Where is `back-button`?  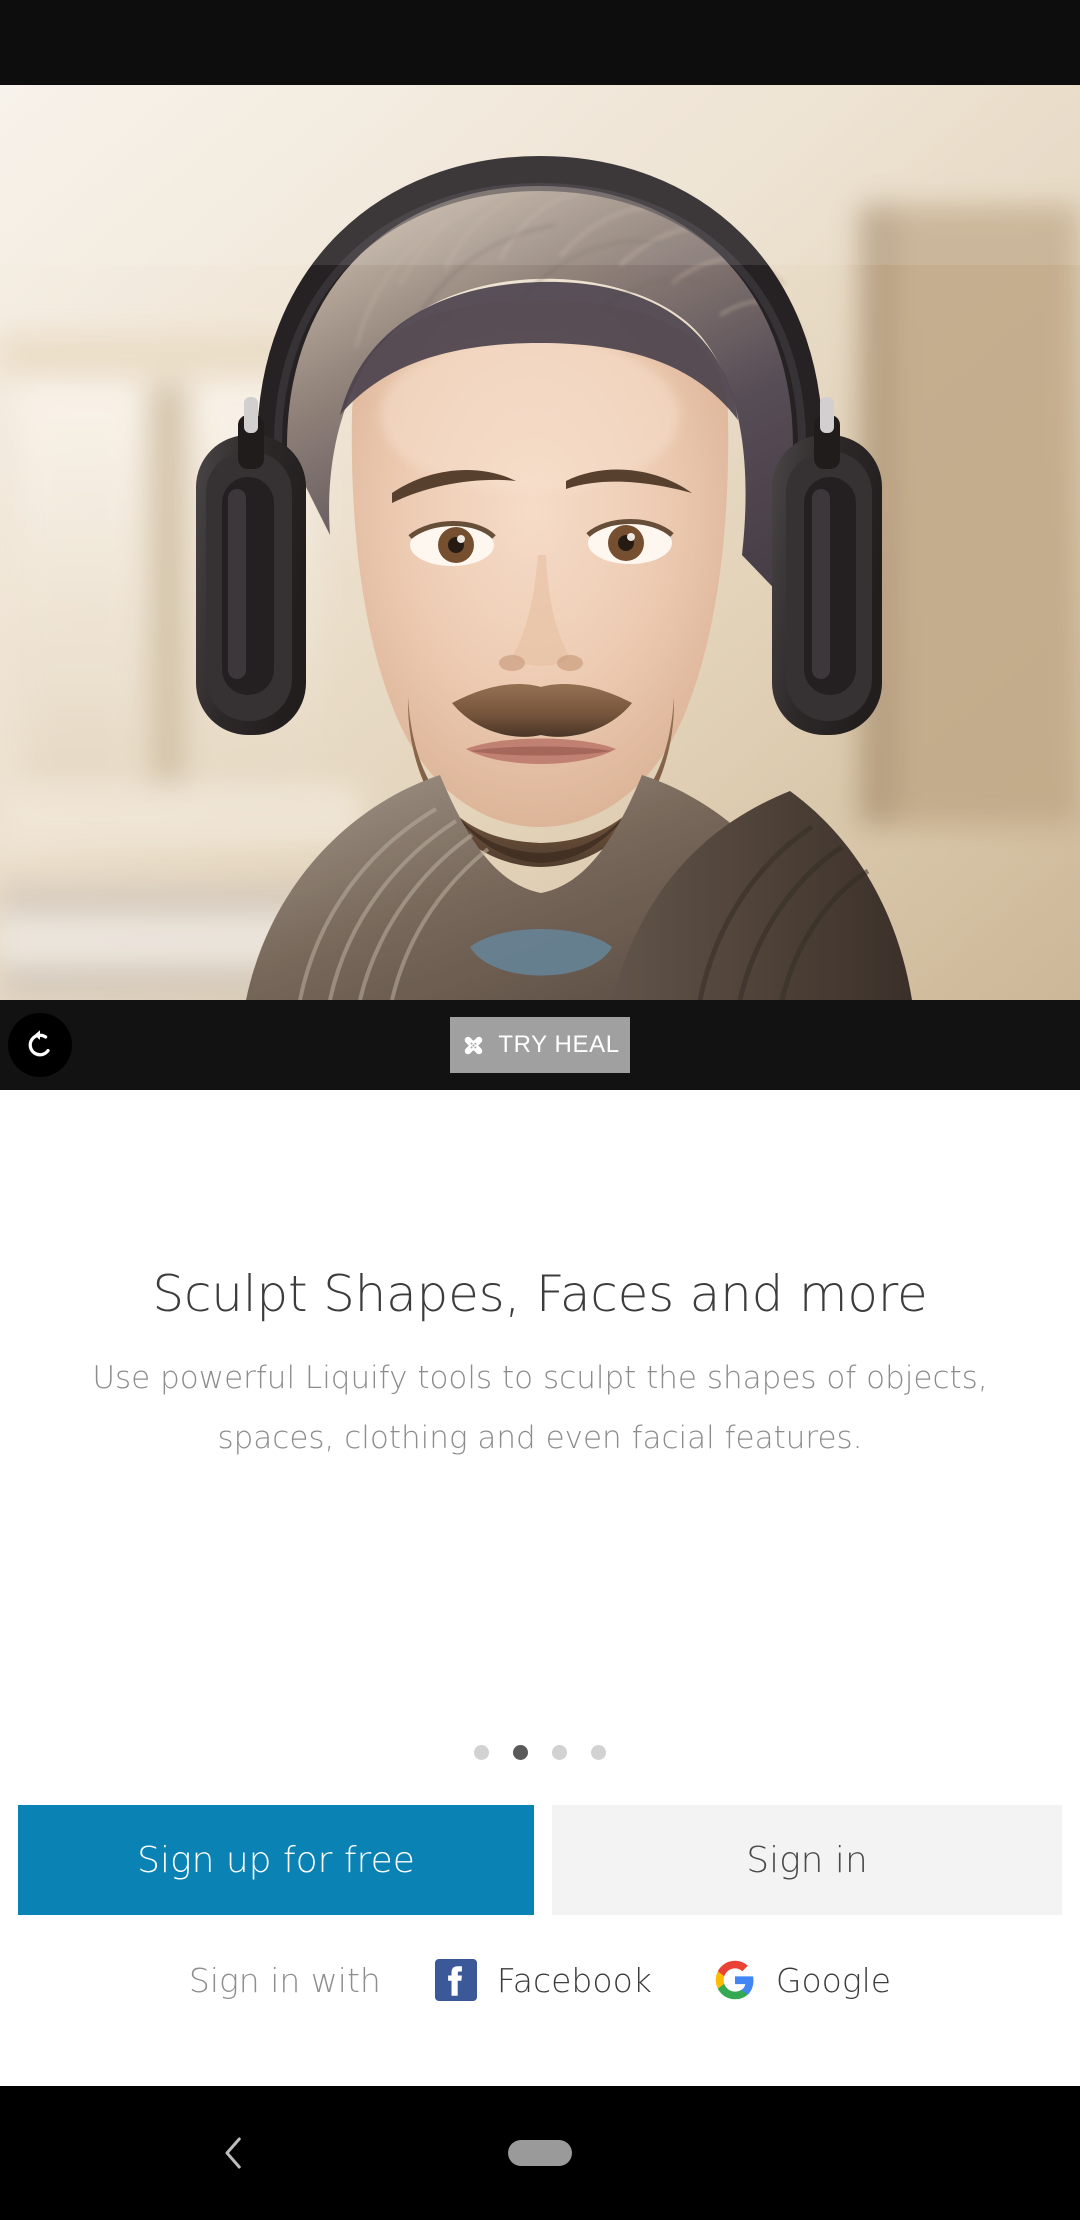 back-button is located at coordinates (234, 2153).